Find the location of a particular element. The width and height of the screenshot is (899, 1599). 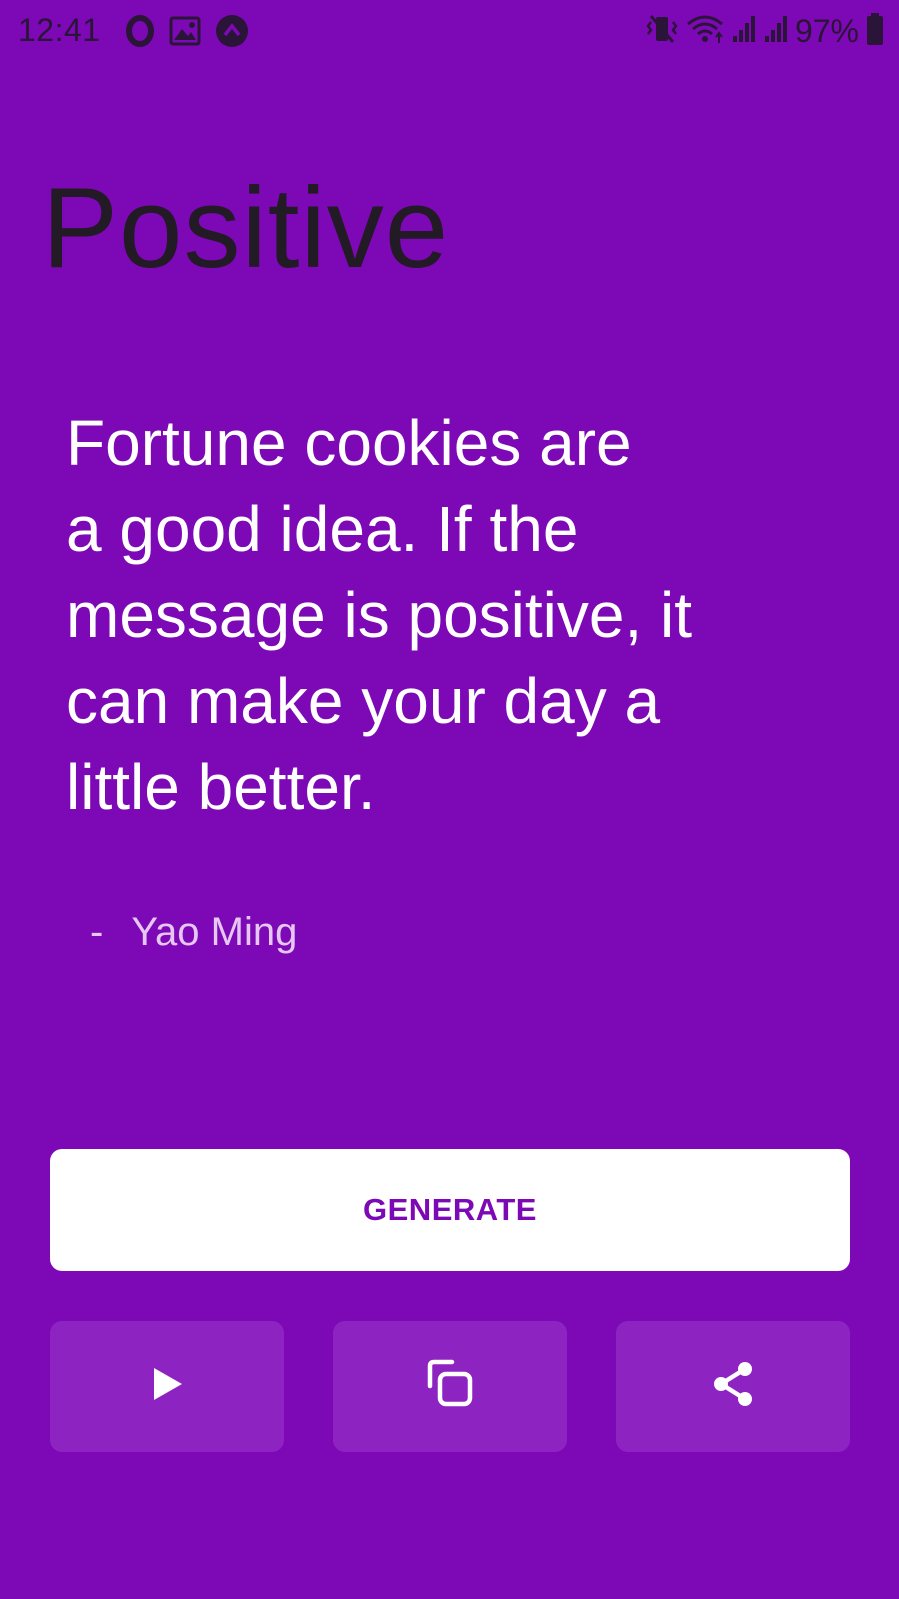

battery-percentage: 97% is located at coordinates (826, 31).